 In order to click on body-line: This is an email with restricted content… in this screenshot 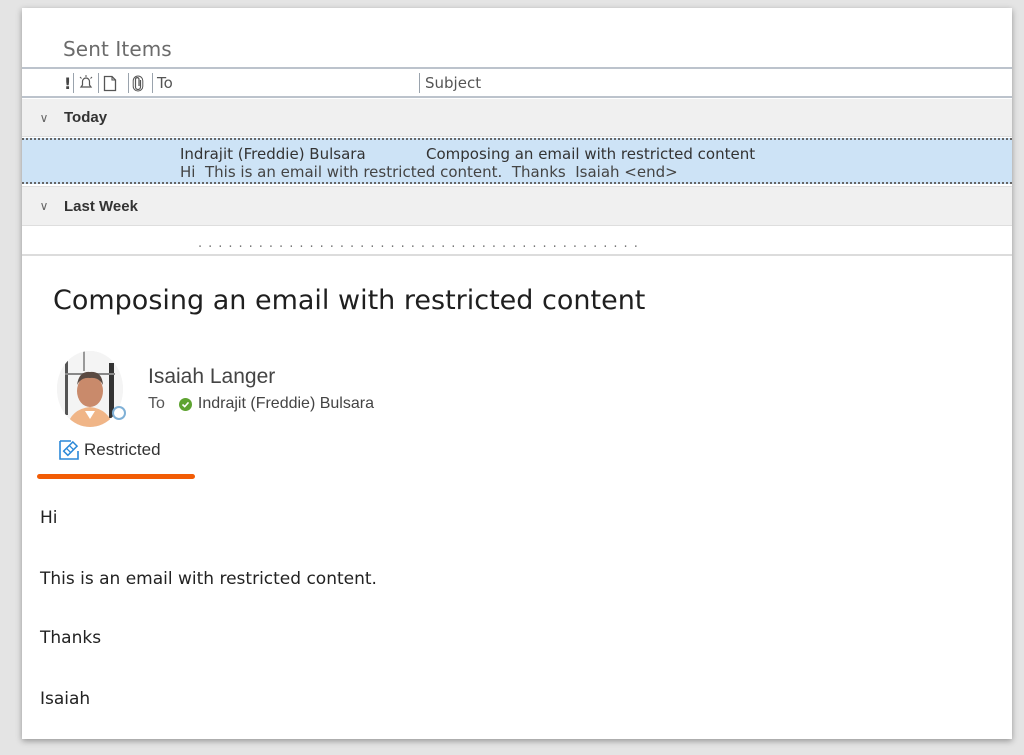, I will do `click(208, 579)`.